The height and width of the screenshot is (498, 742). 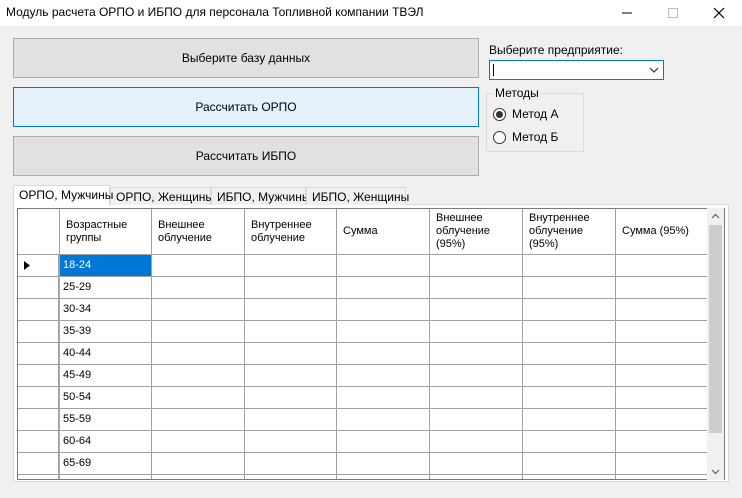 What do you see at coordinates (673, 13) in the screenshot?
I see `maximize-button` at bounding box center [673, 13].